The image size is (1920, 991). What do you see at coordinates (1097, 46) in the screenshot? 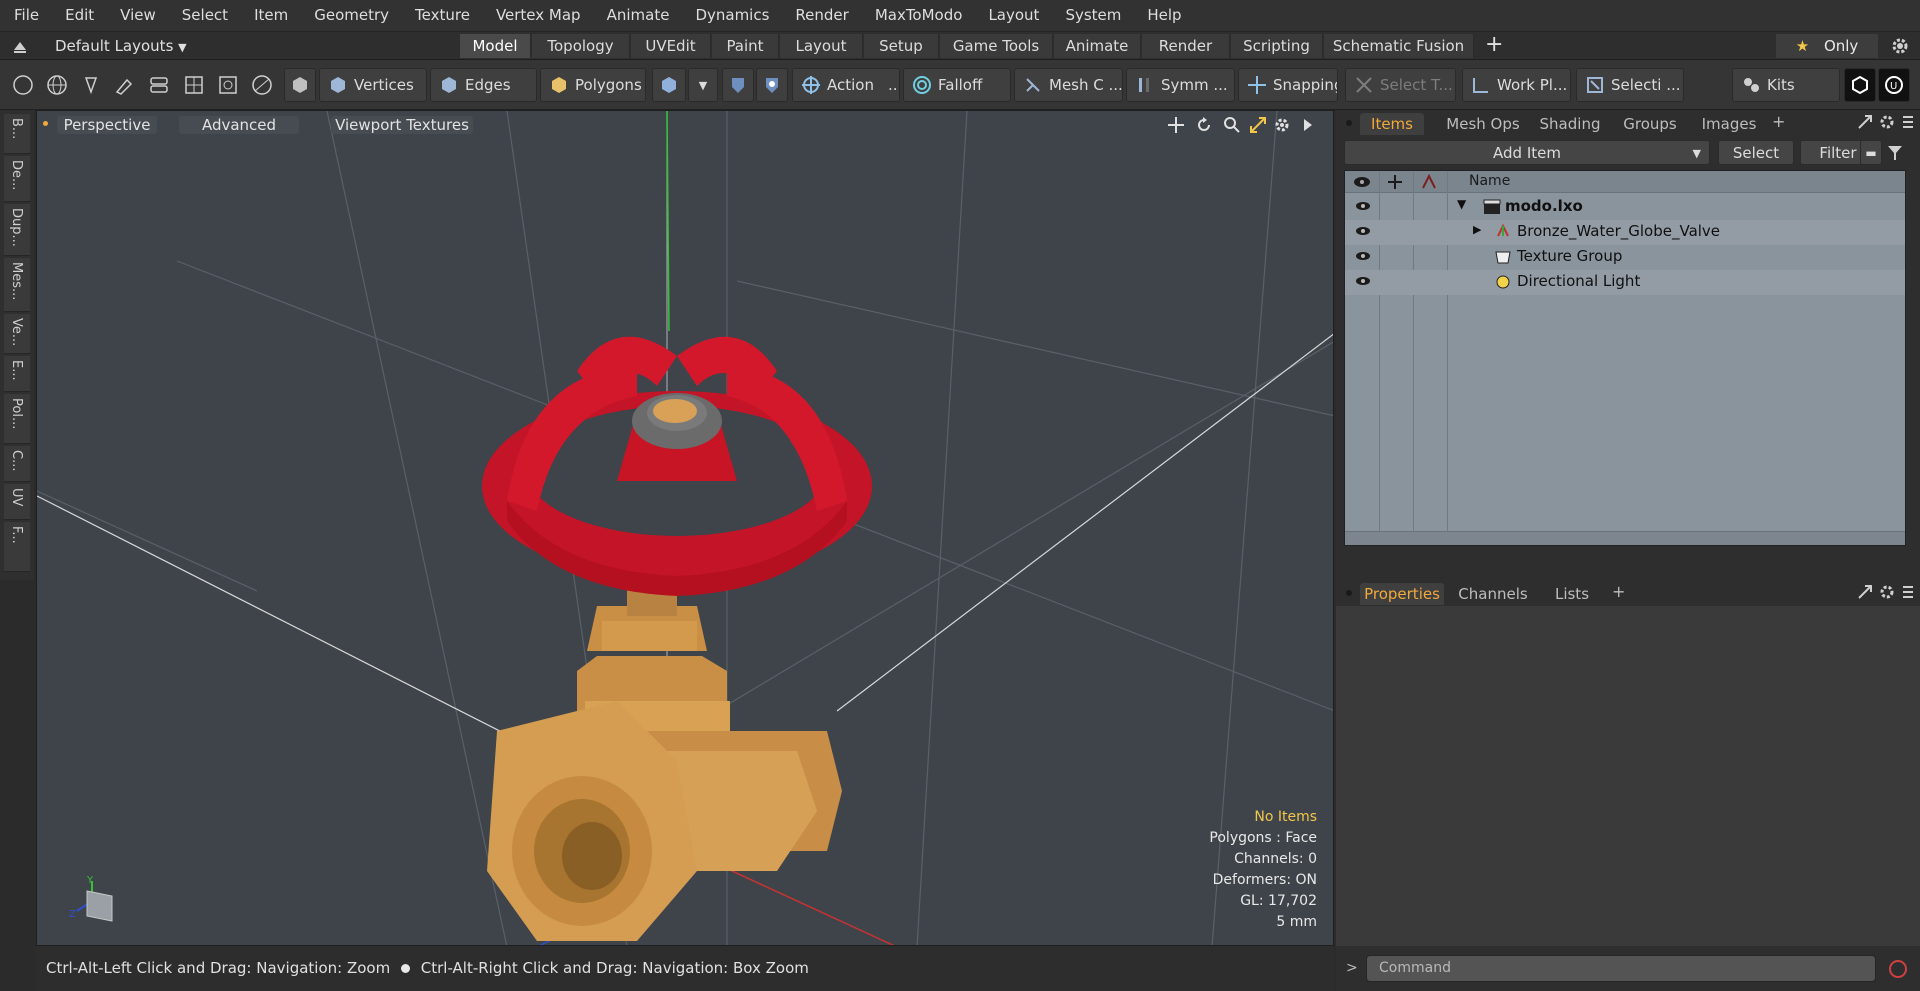
I see `tab-animate: Animate` at bounding box center [1097, 46].